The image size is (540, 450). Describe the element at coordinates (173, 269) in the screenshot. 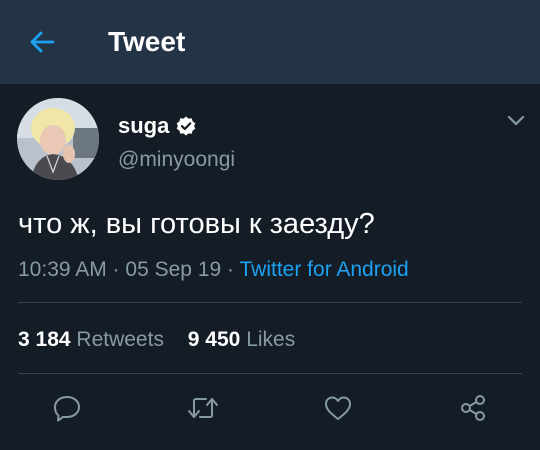

I see `tweet-date: 05 Sep 19` at that location.